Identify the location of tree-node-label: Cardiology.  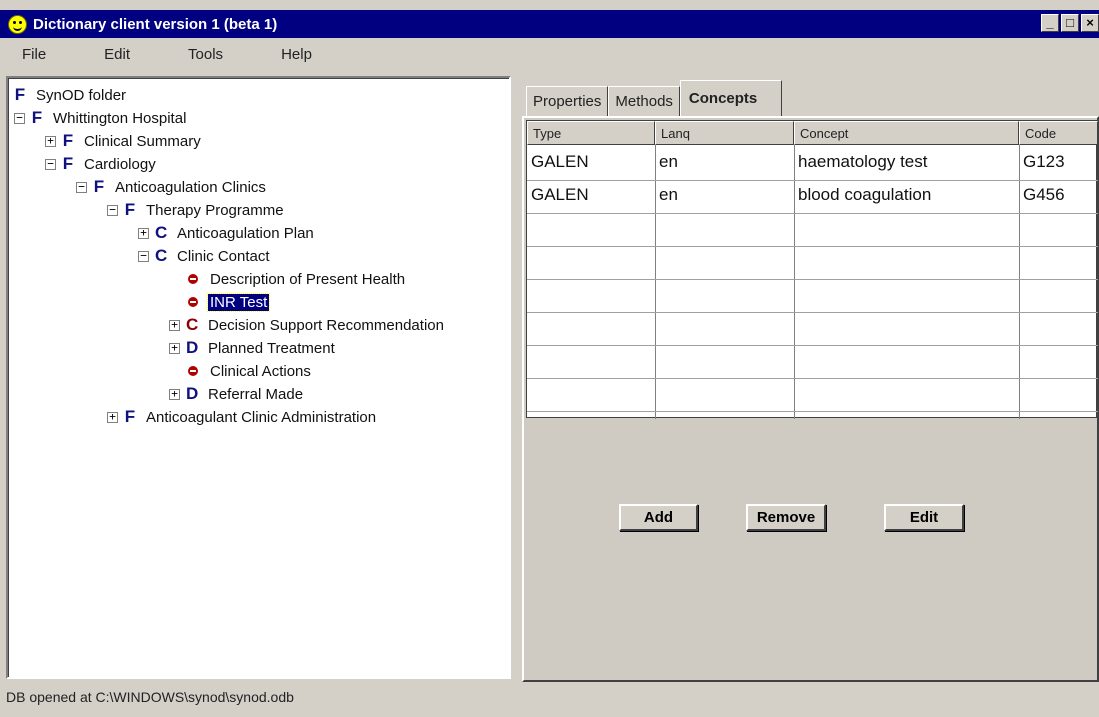
(120, 164).